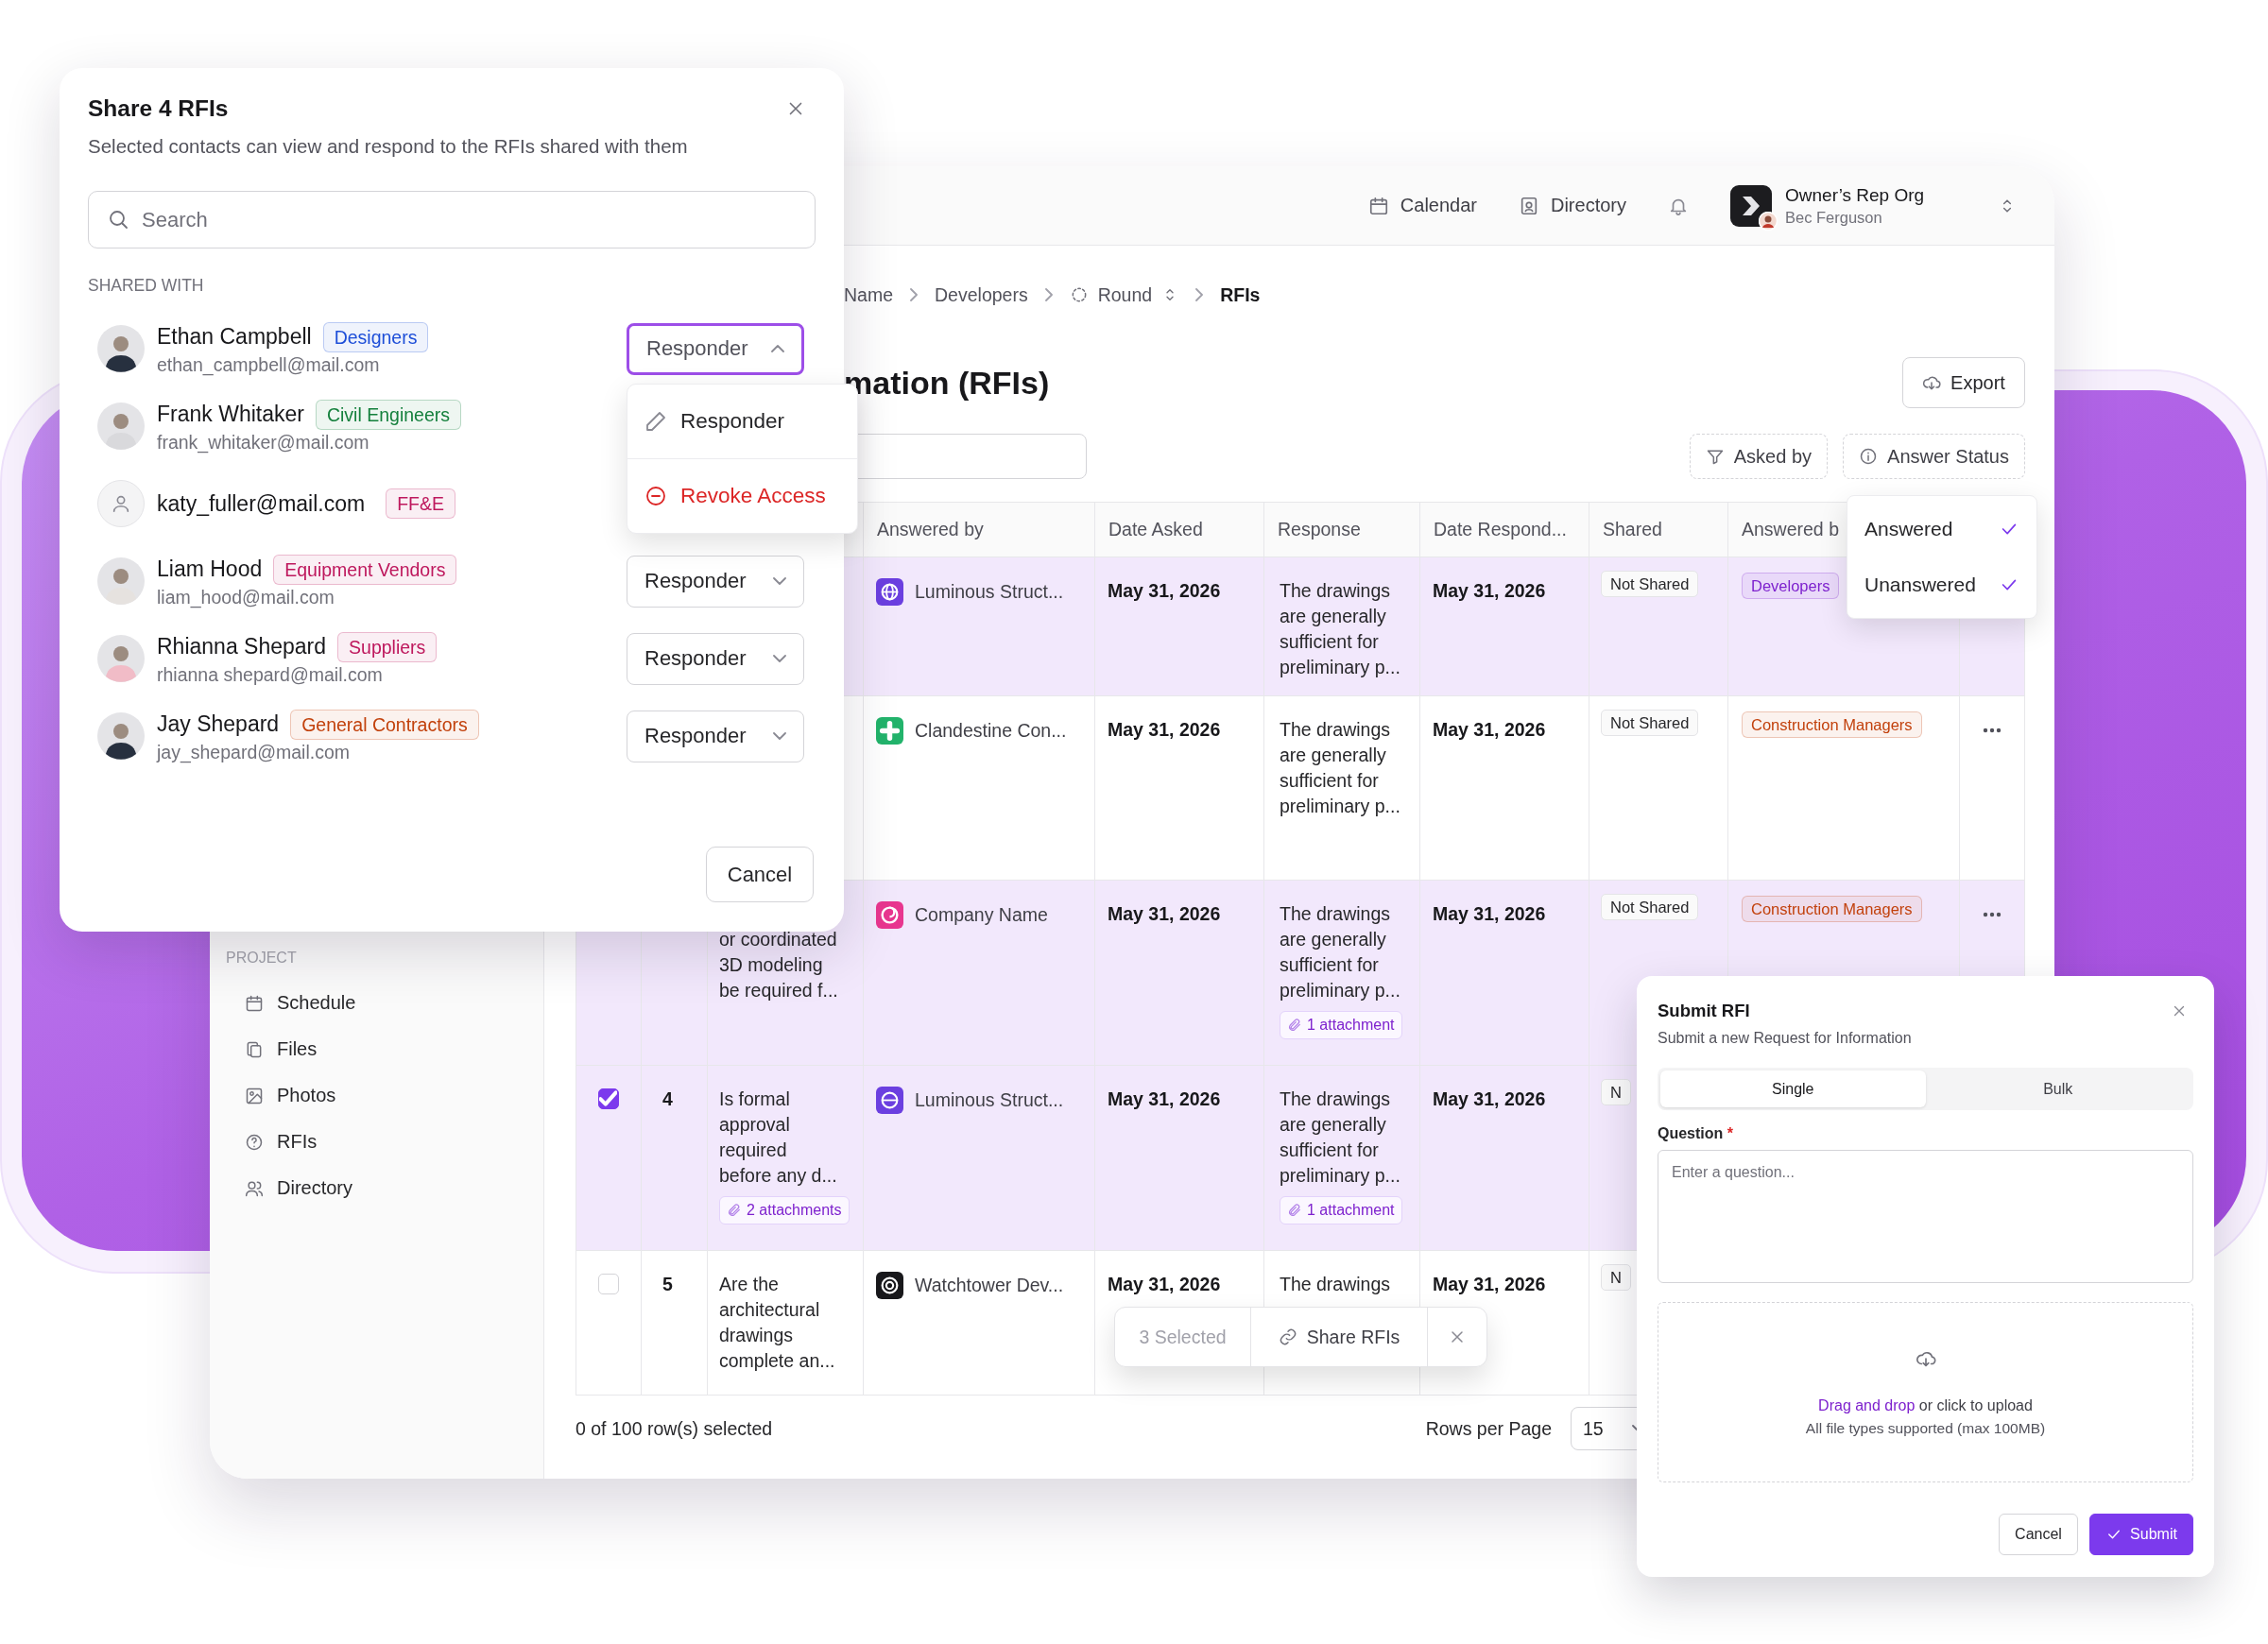 The width and height of the screenshot is (2268, 1644). Describe the element at coordinates (1759, 456) in the screenshot. I see `filter-button: Asked by` at that location.